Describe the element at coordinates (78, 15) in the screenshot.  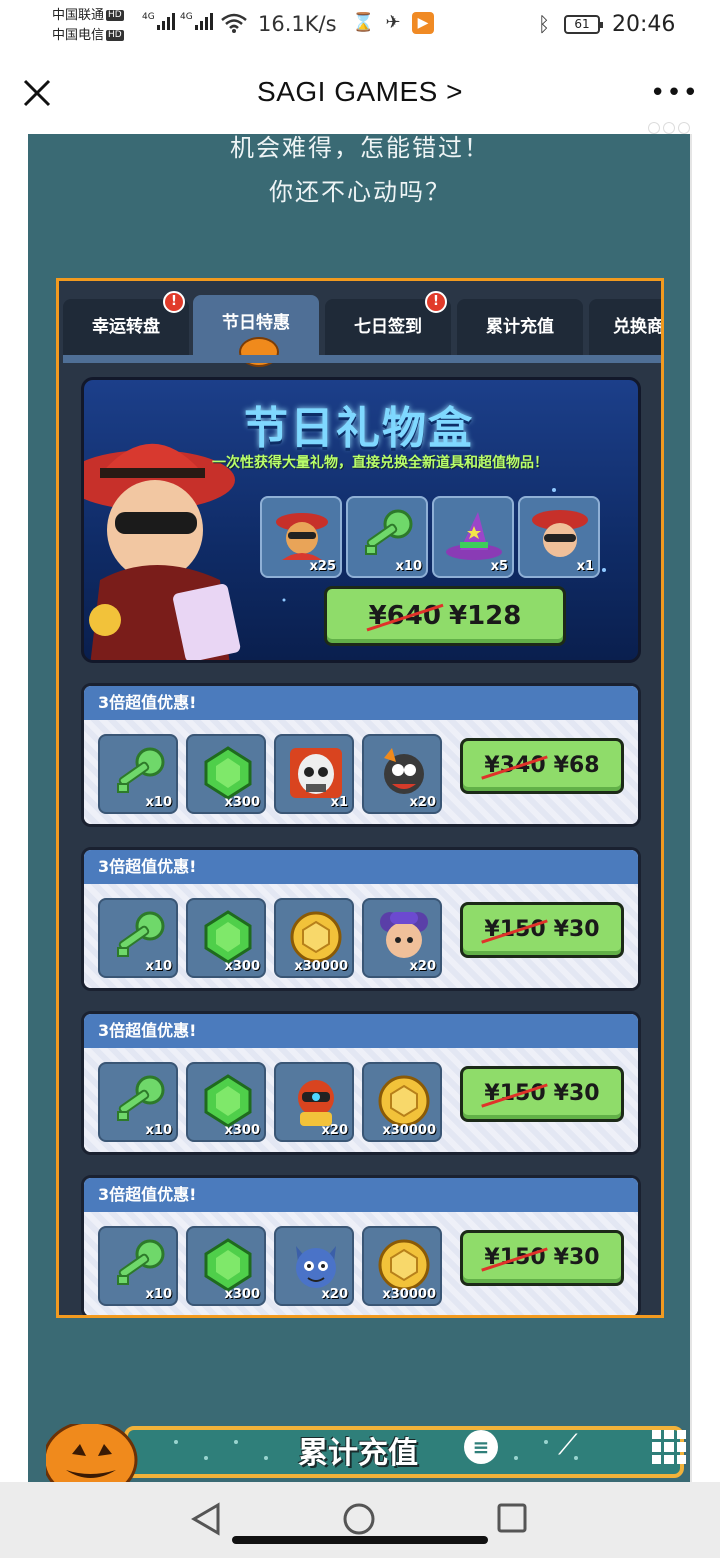
I see `carrier-1: 中国联通` at that location.